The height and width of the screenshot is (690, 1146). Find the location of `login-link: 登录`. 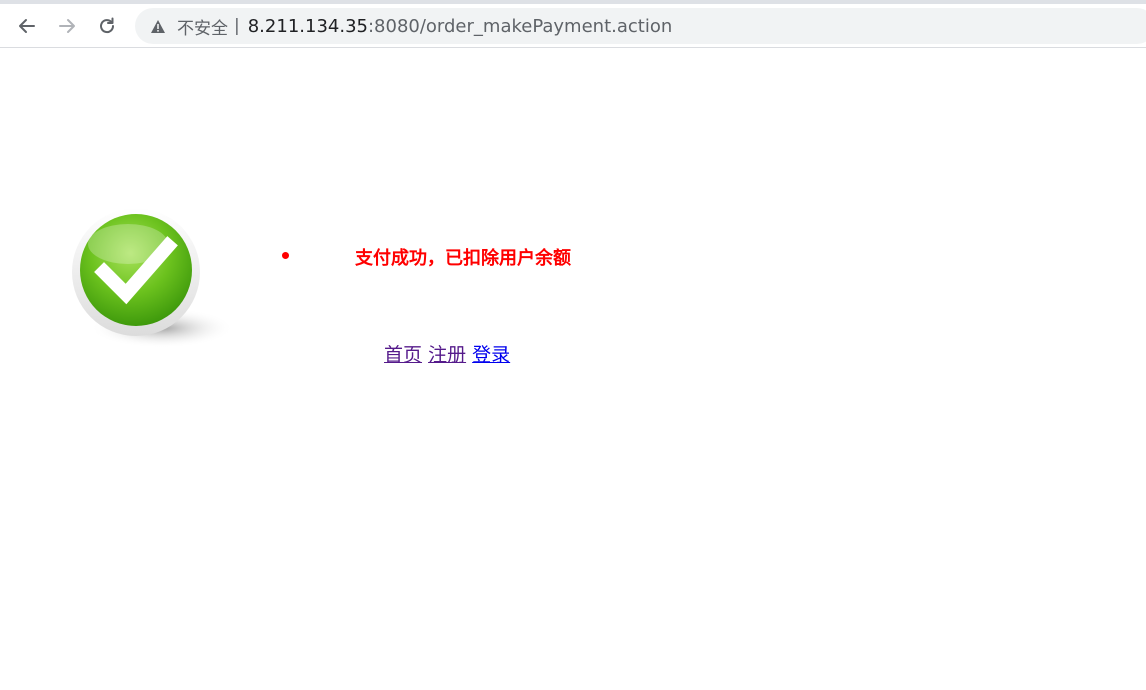

login-link: 登录 is located at coordinates (491, 355).